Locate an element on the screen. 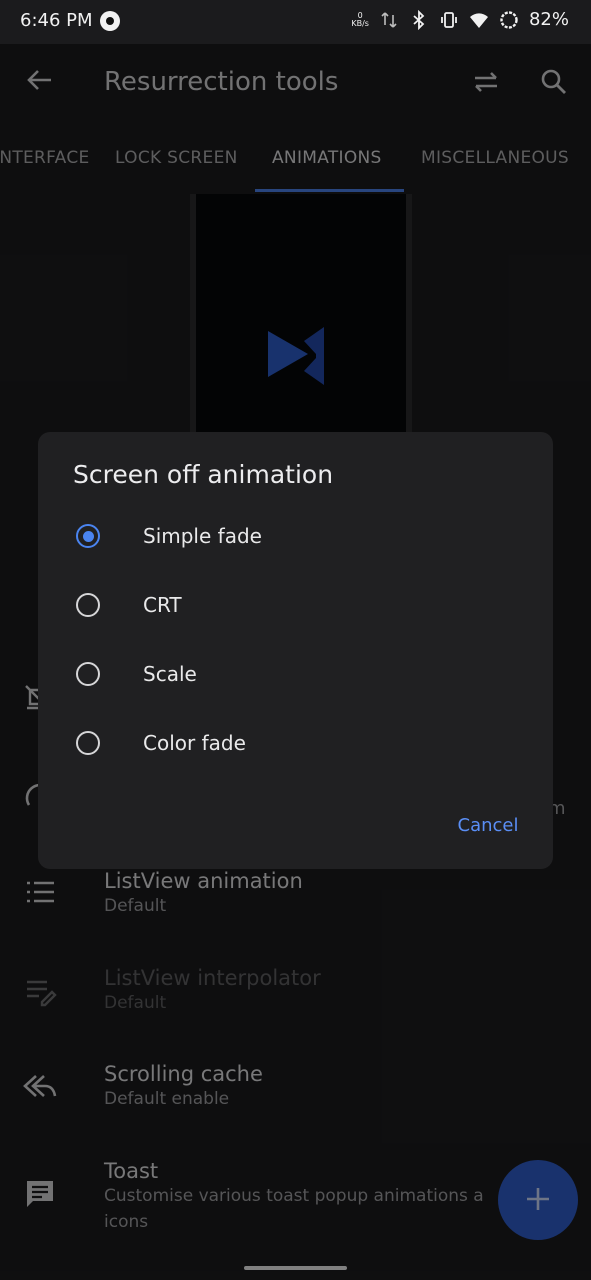  option-scale: Scale is located at coordinates (295, 676).